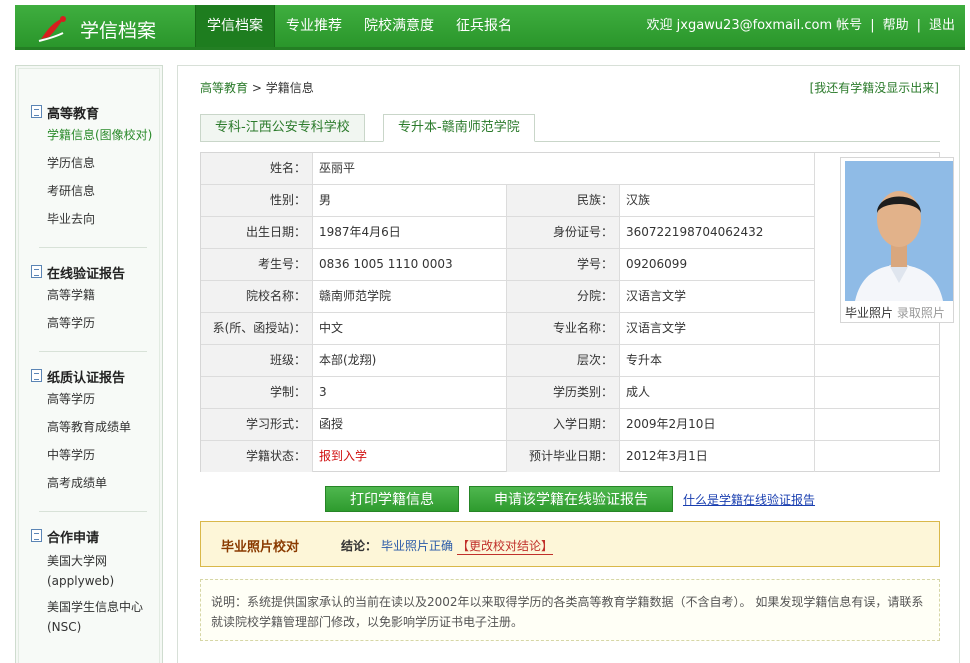  Describe the element at coordinates (86, 274) in the screenshot. I see `section-title-text: 在线验证报告` at that location.